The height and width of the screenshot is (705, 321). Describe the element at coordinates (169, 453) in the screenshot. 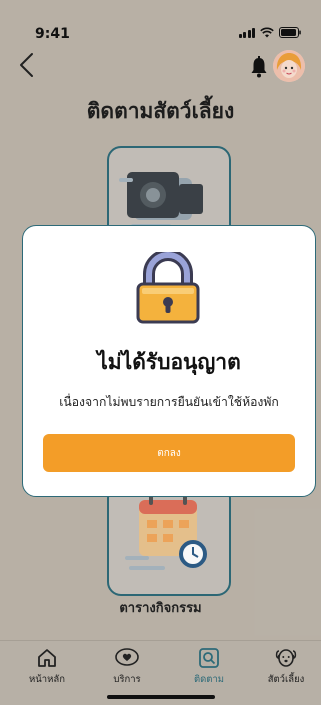

I see `ok-button: ตกลง` at that location.